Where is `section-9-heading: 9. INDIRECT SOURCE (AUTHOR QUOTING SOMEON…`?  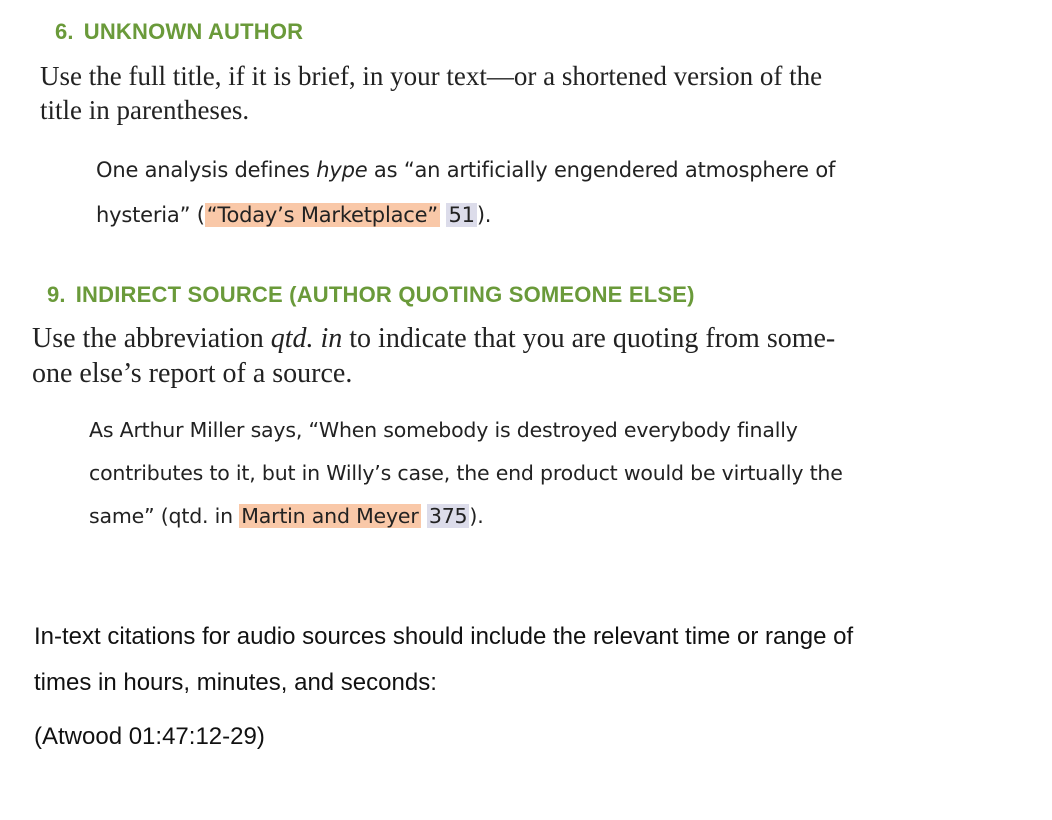
section-9-heading: 9. INDIRECT SOURCE (AUTHOR QUOTING SOMEON… is located at coordinates (371, 295).